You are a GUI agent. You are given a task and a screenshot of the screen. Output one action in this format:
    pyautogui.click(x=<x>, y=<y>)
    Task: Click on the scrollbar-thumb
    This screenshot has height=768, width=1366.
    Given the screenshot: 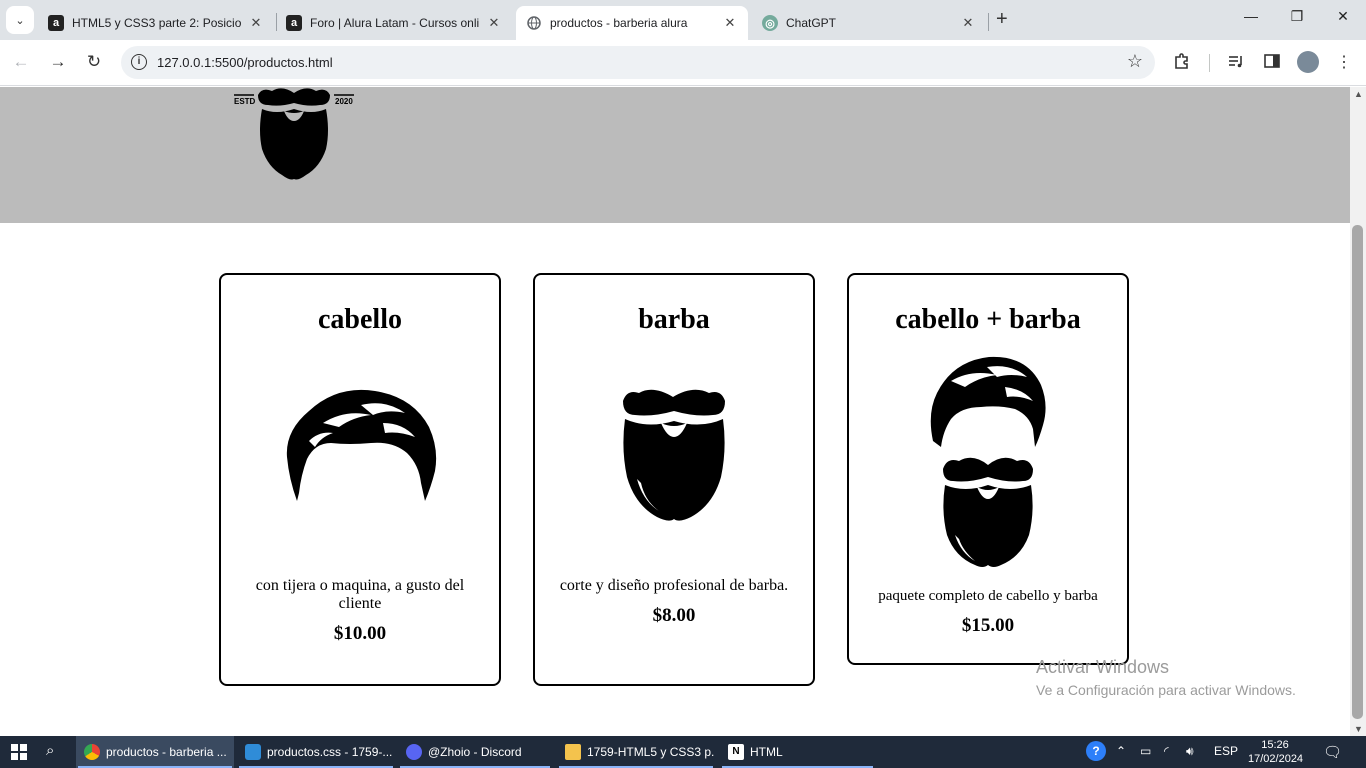 What is the action you would take?
    pyautogui.click(x=1357, y=472)
    